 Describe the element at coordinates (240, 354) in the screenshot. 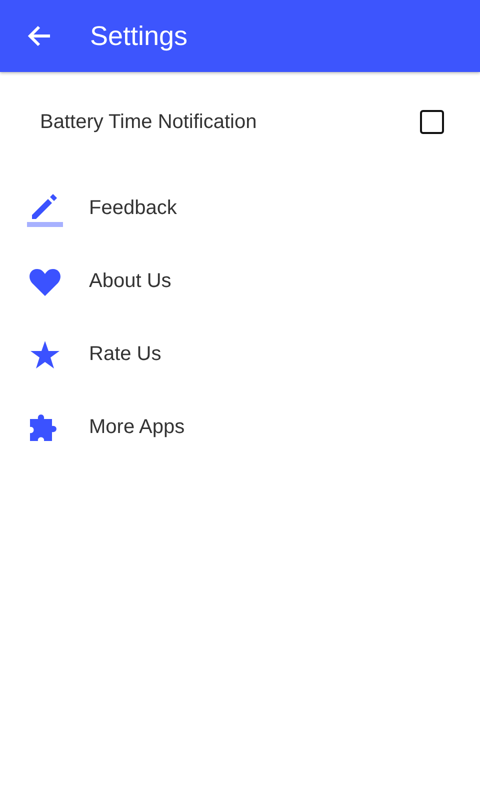

I see `menu-item: Rate Us` at that location.